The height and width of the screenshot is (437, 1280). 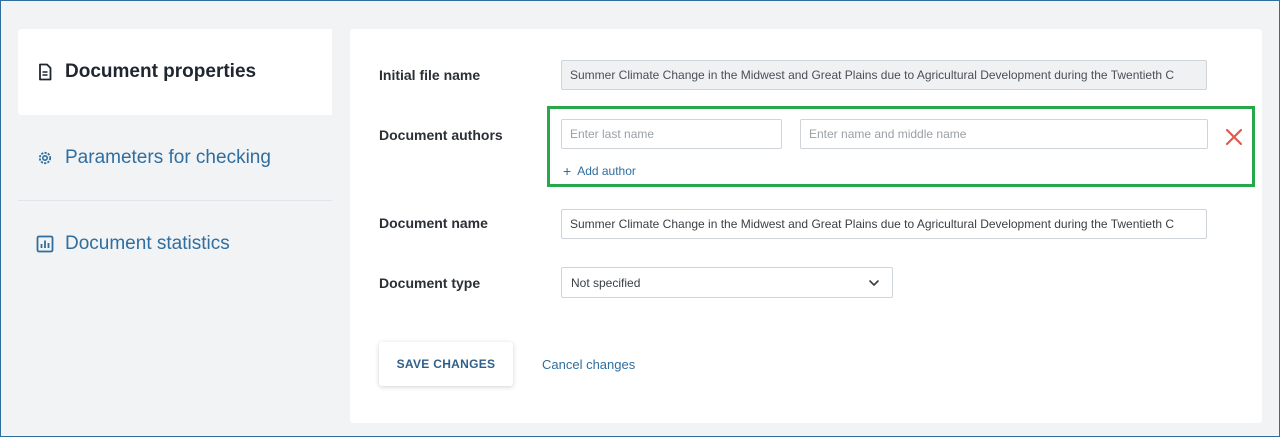 I want to click on initial-file-name-label: Initial file name, so click(x=430, y=75).